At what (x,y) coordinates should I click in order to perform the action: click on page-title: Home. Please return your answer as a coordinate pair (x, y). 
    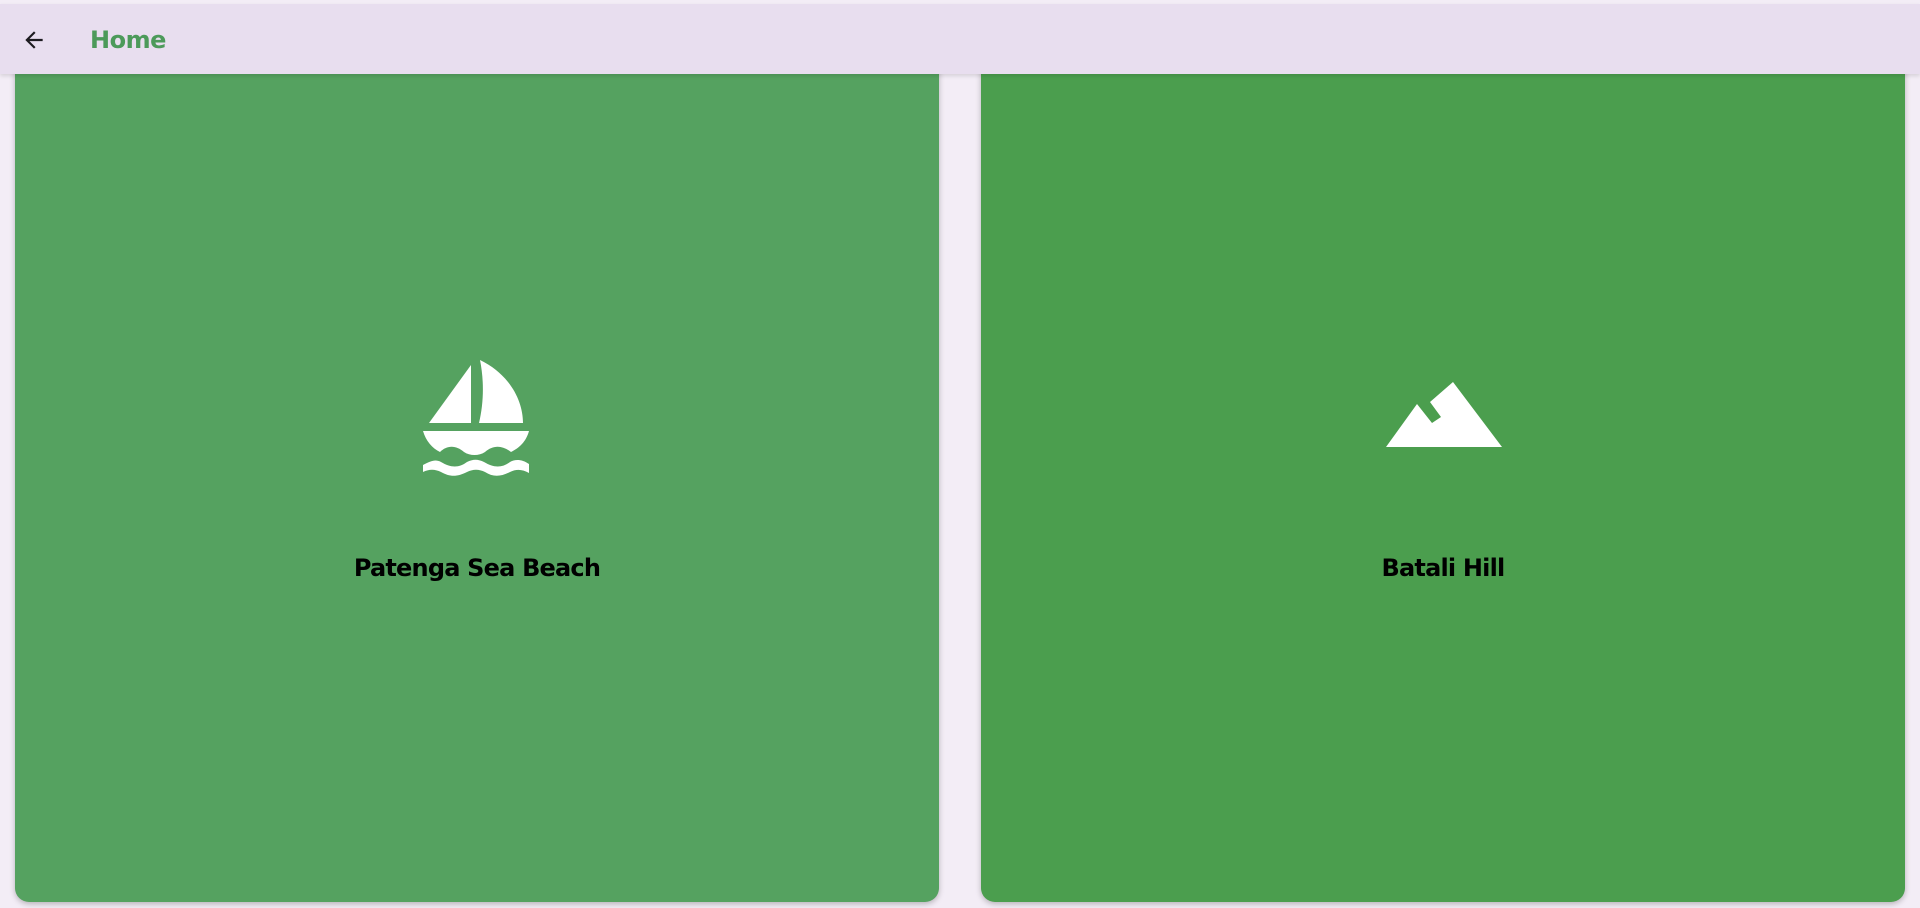
    Looking at the image, I should click on (128, 40).